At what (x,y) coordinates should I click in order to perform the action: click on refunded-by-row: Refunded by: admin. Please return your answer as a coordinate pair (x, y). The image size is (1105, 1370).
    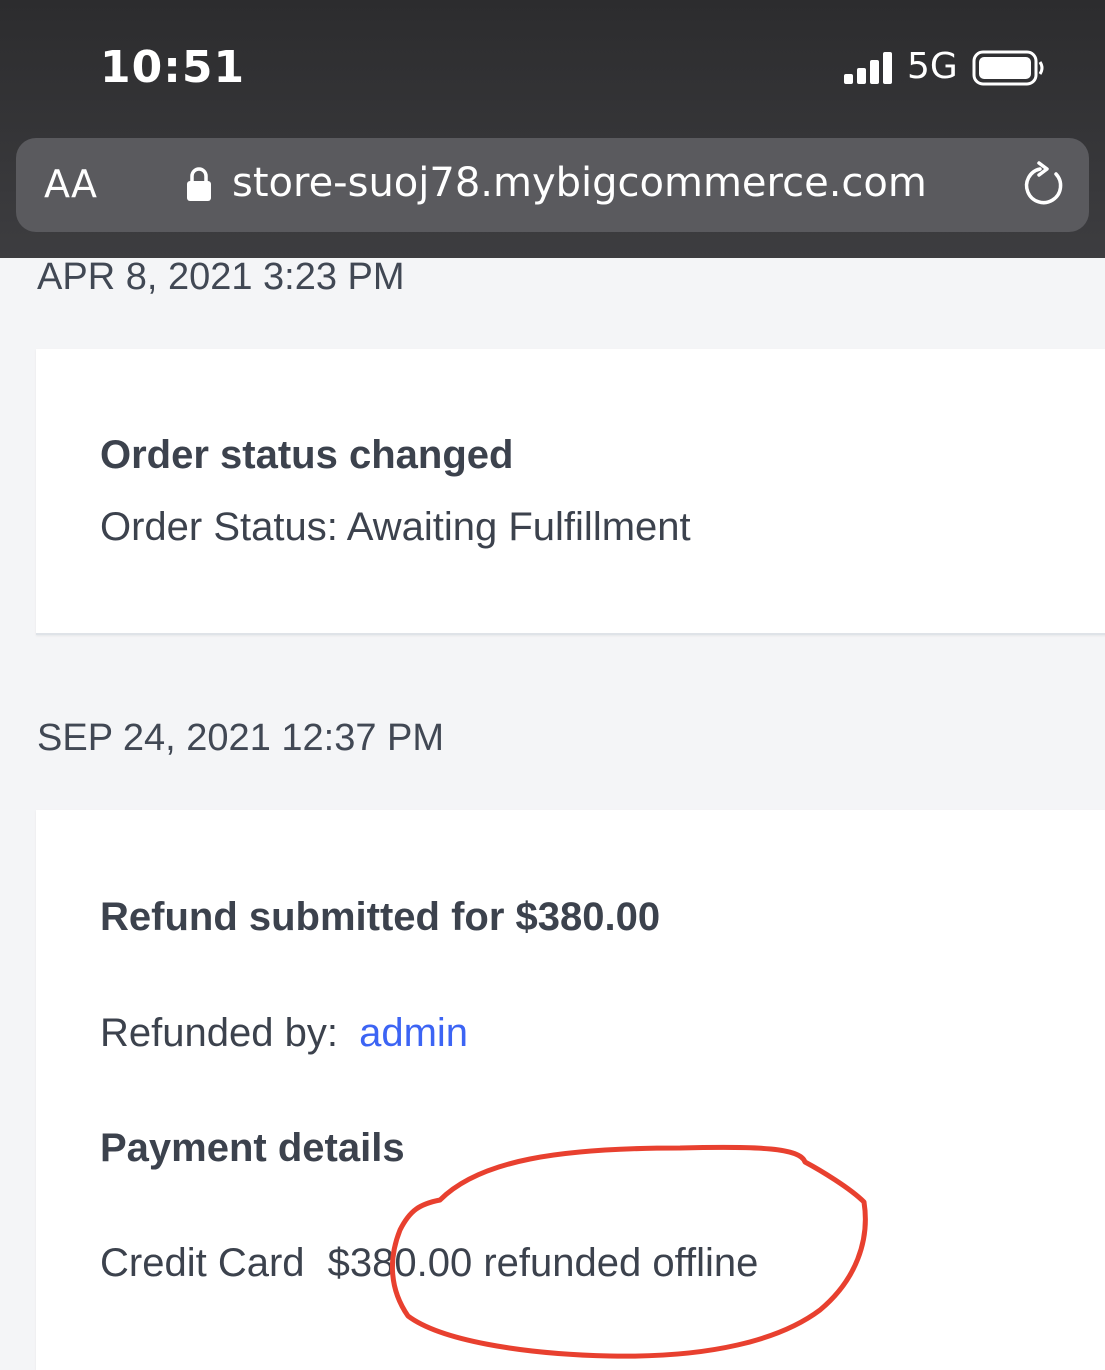
    Looking at the image, I should click on (284, 1033).